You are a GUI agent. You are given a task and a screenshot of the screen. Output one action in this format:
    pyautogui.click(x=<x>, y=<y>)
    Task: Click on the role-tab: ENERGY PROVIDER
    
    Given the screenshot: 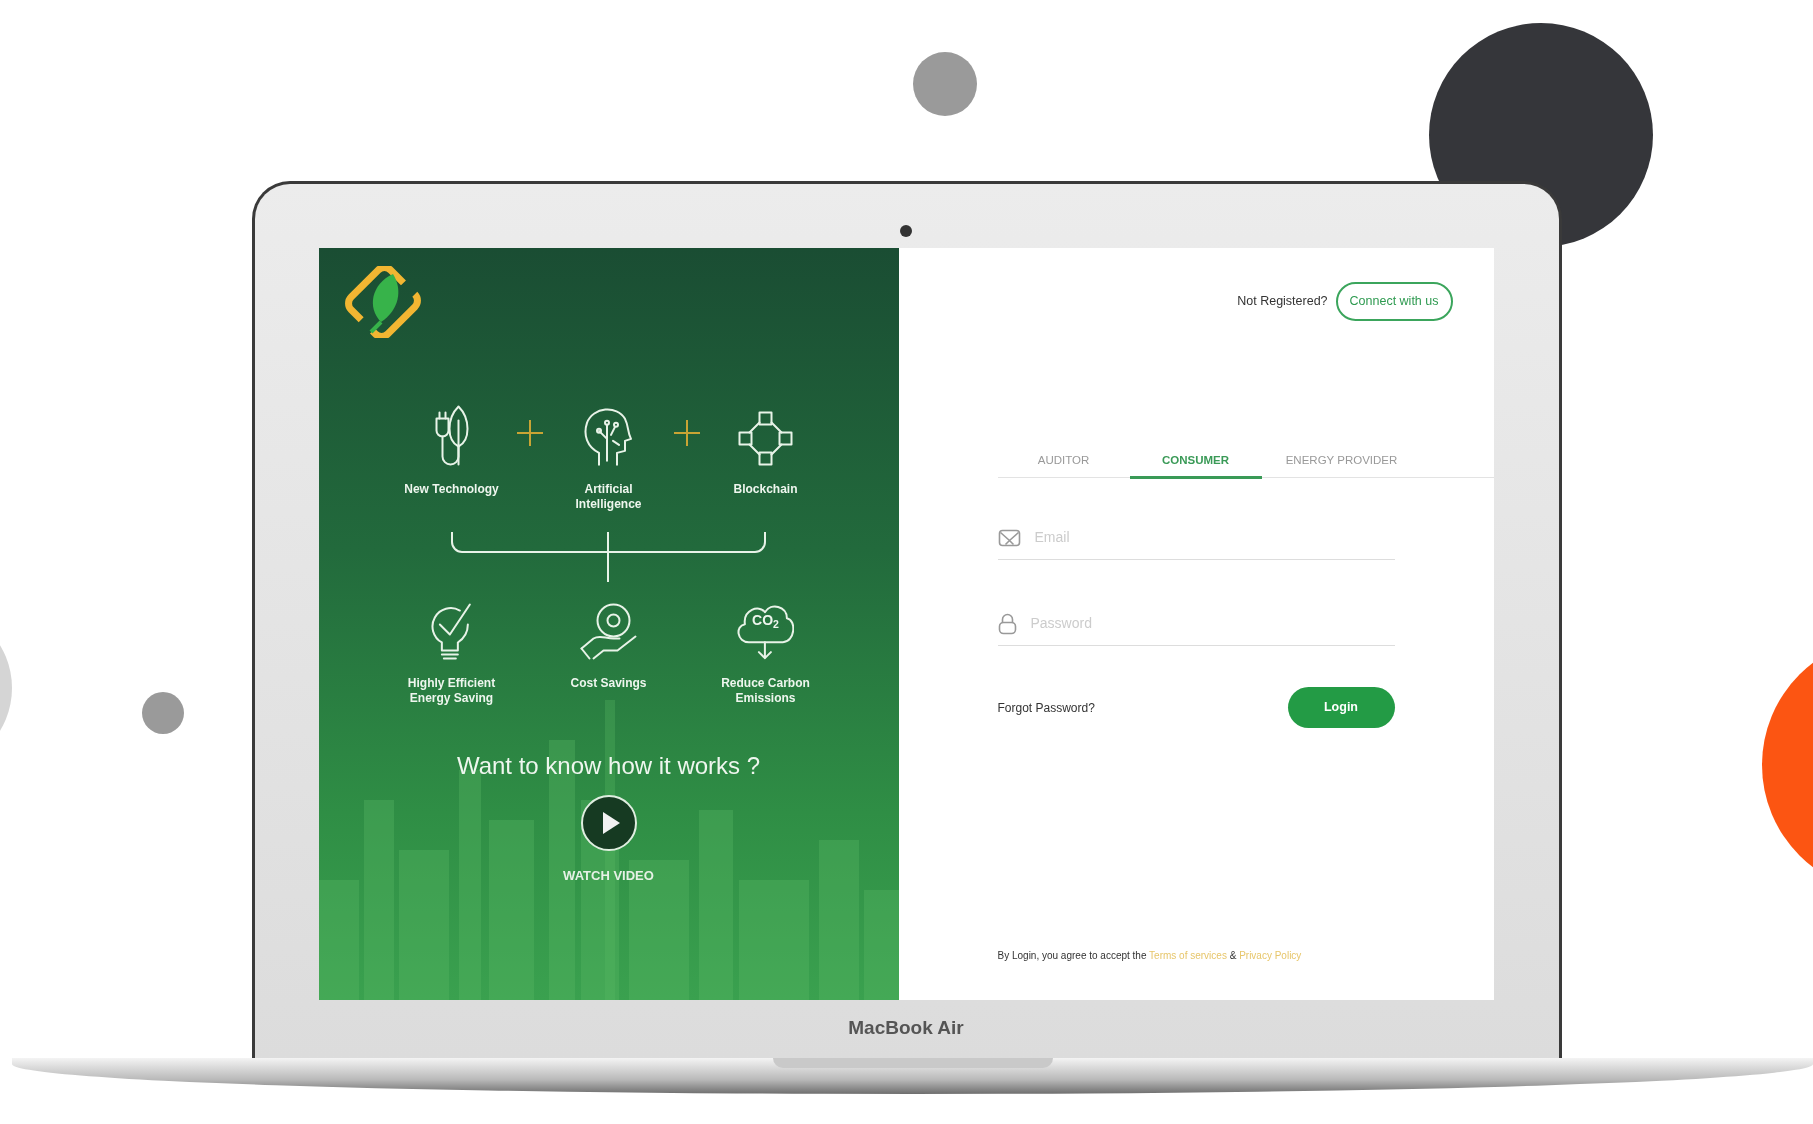 What is the action you would take?
    pyautogui.click(x=1341, y=466)
    